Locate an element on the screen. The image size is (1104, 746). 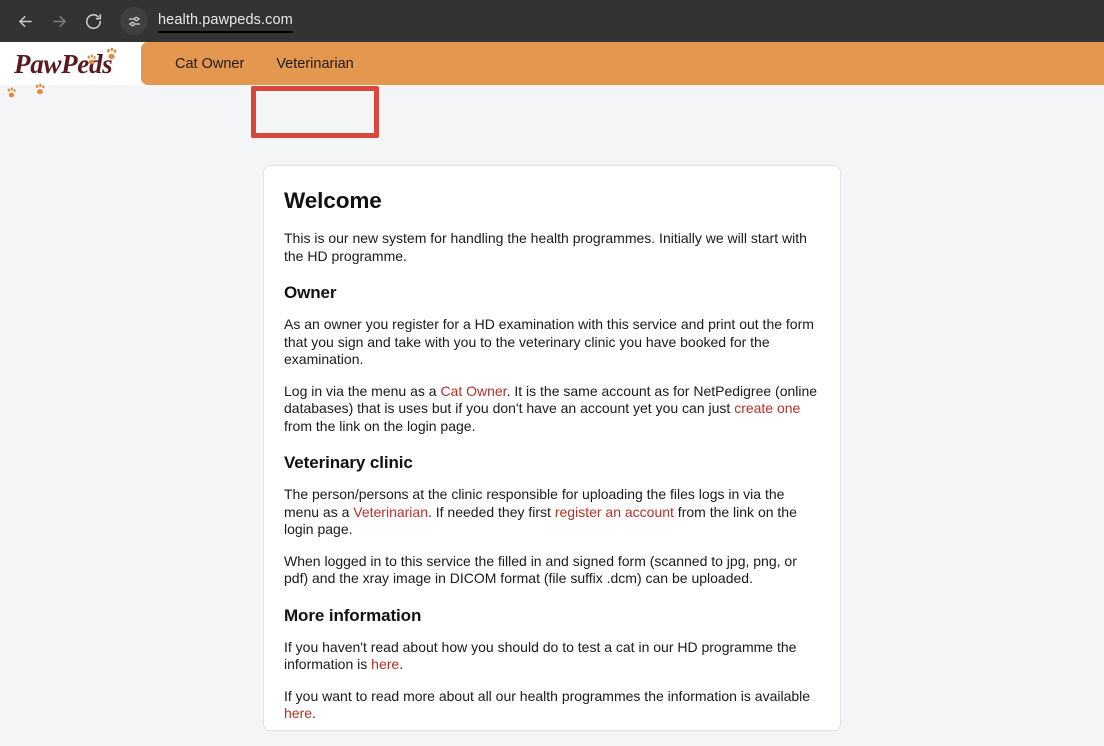
section-heading: Veterinary clinic is located at coordinates (348, 462).